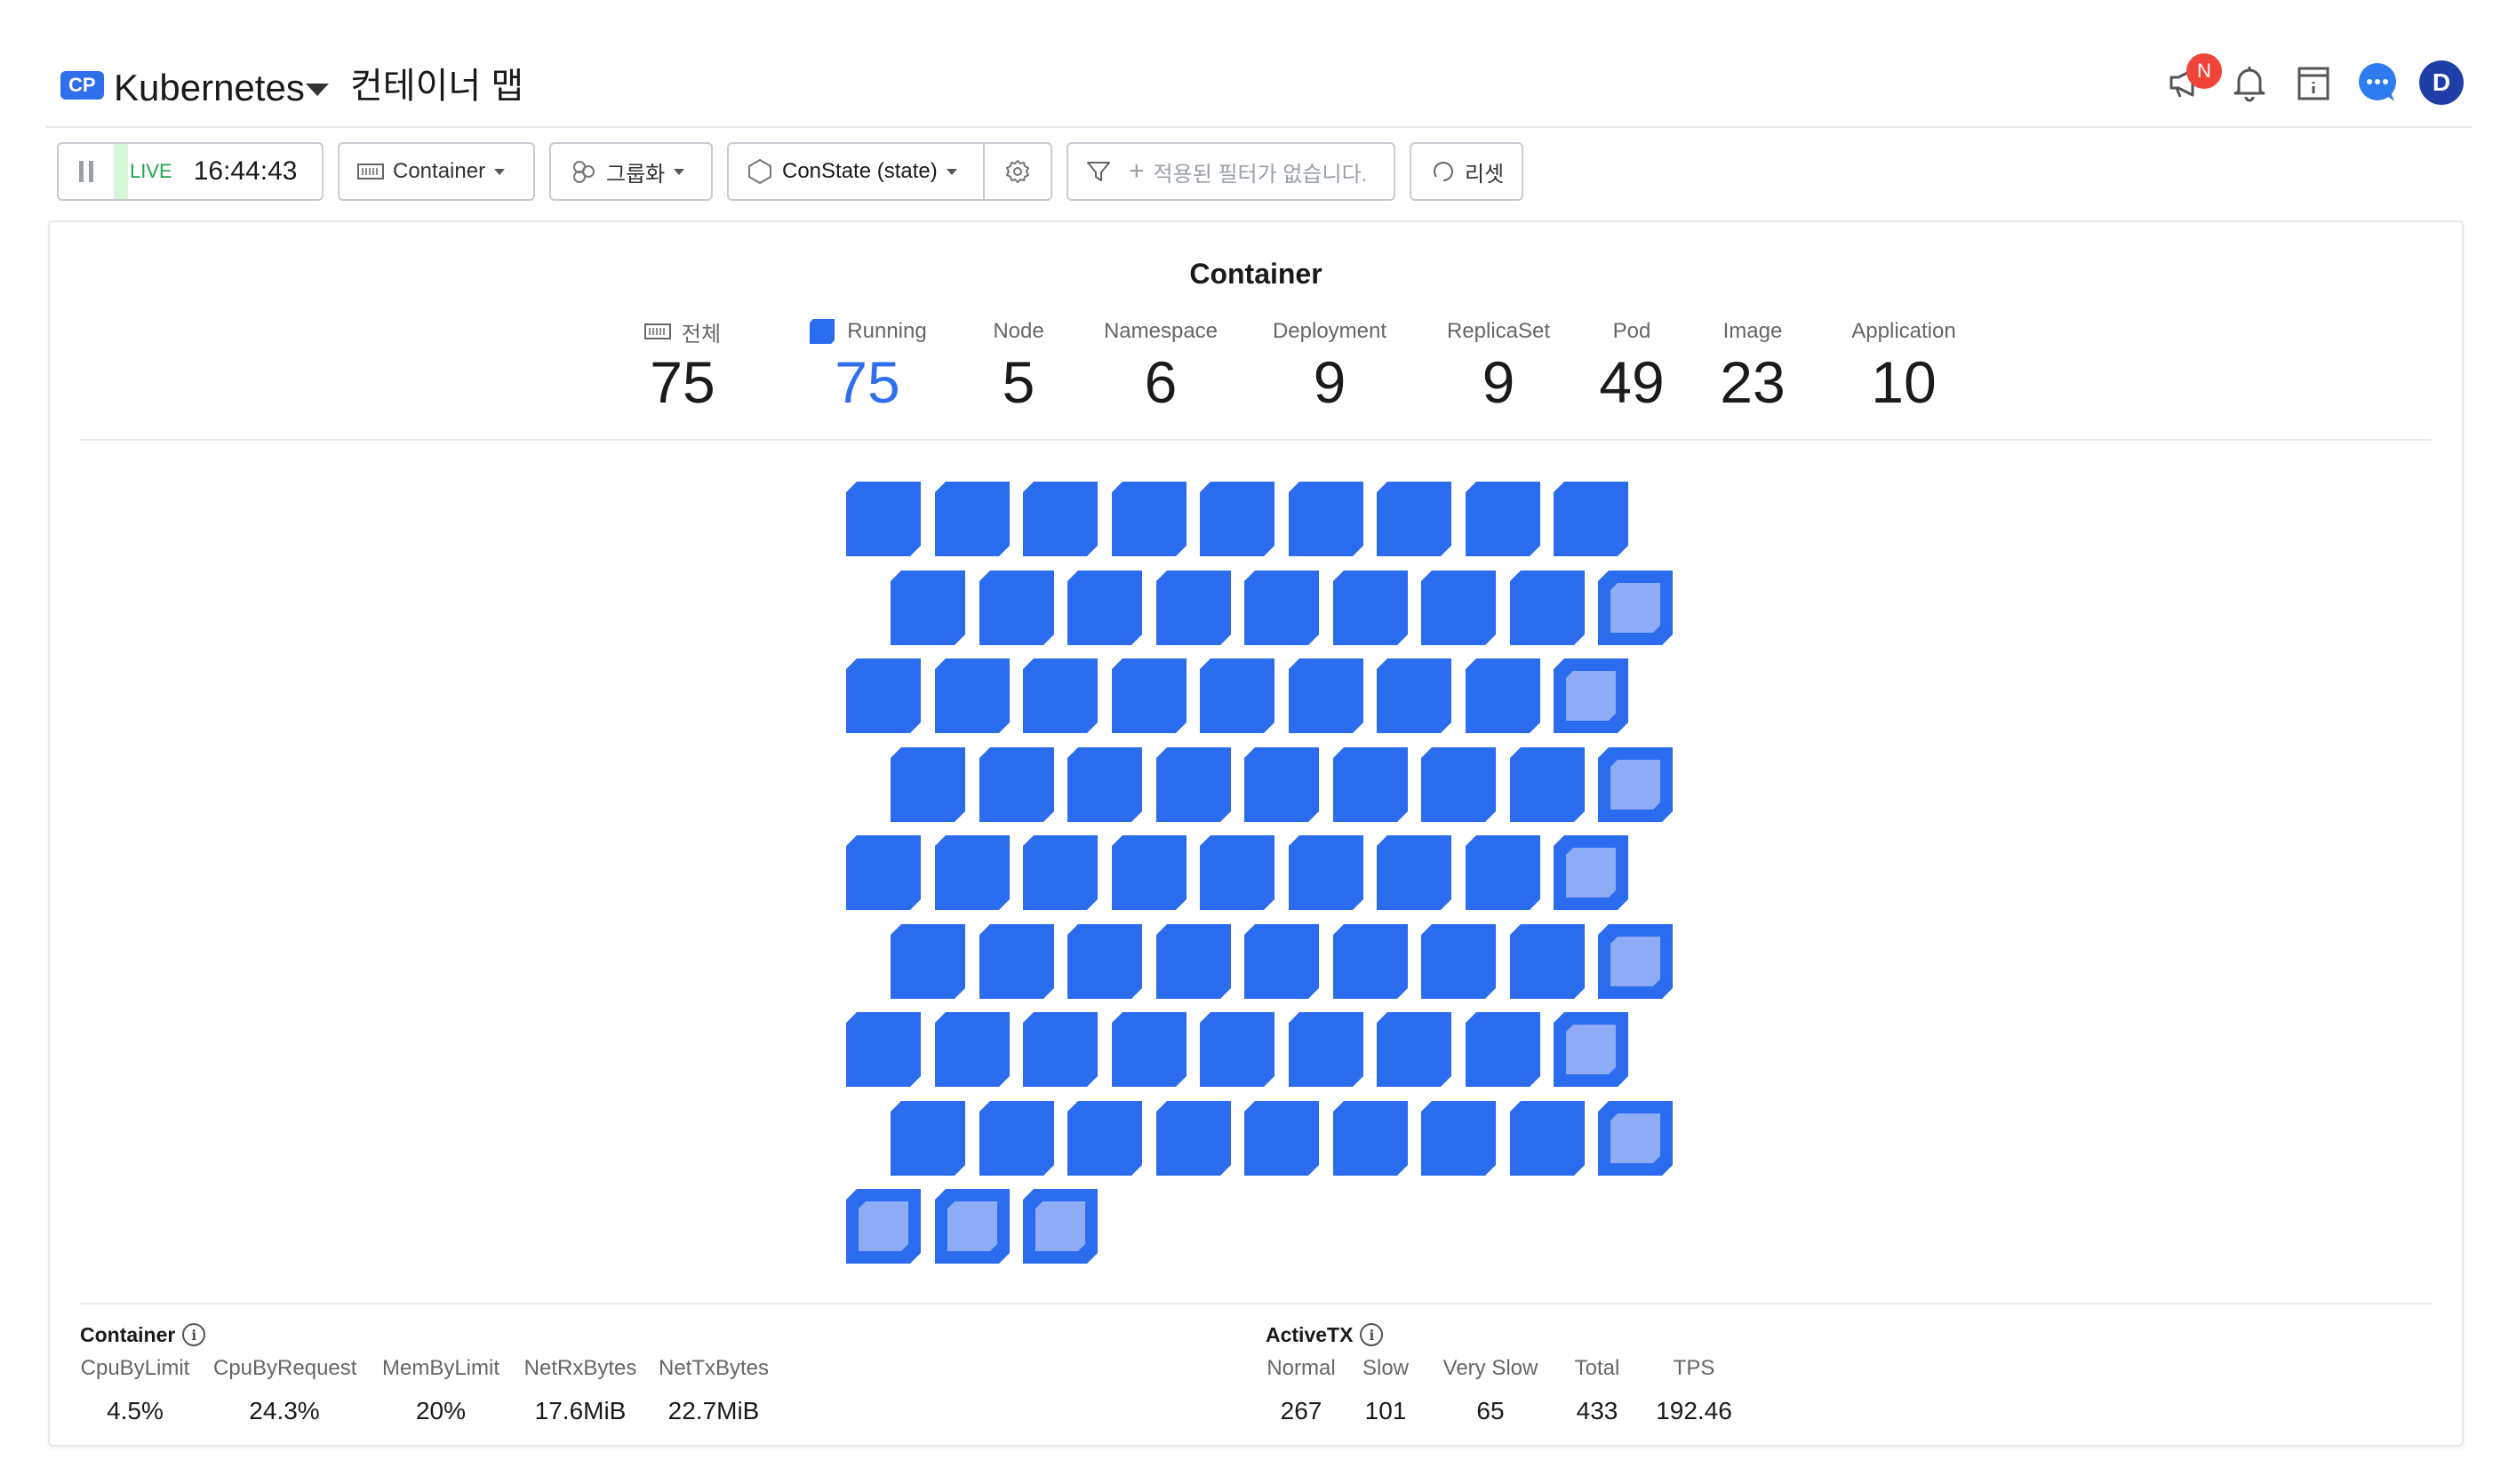  I want to click on page-title: 컨테이너 맵, so click(437, 86).